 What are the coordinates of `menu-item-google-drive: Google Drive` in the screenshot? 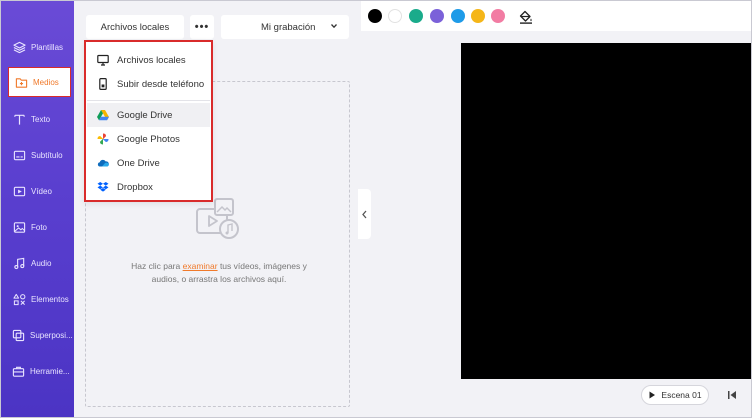 It's located at (148, 115).